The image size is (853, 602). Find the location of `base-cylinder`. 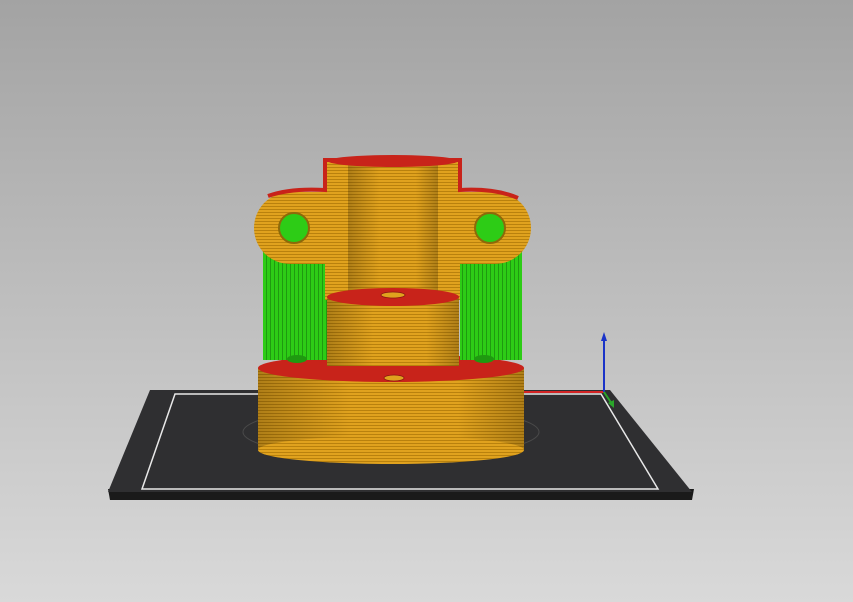

base-cylinder is located at coordinates (391, 409).